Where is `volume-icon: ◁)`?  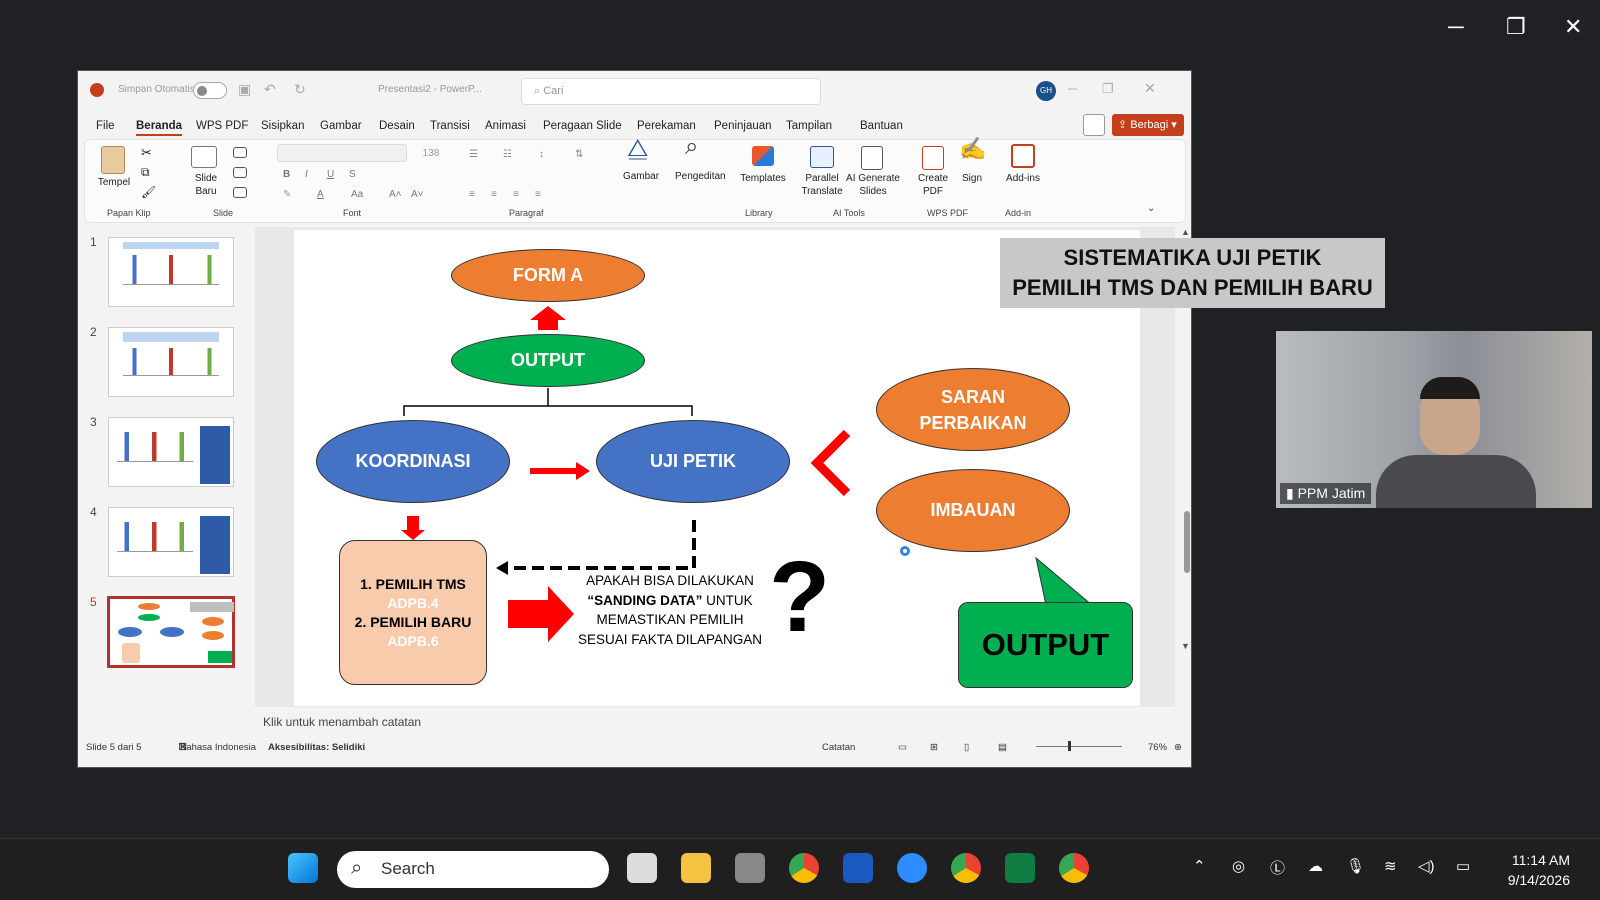 volume-icon: ◁) is located at coordinates (1426, 866).